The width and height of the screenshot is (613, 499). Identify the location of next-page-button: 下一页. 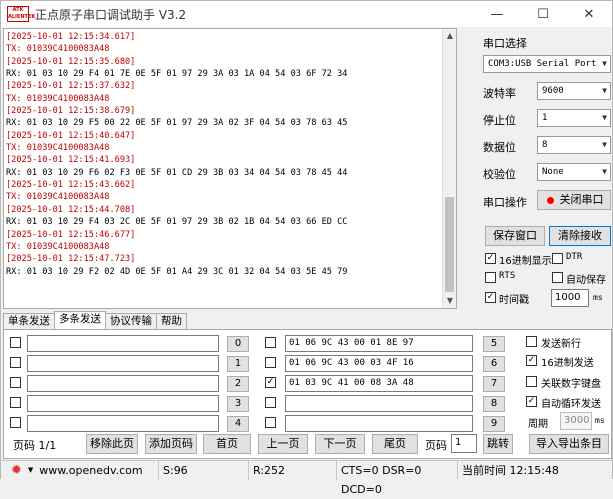
(340, 444).